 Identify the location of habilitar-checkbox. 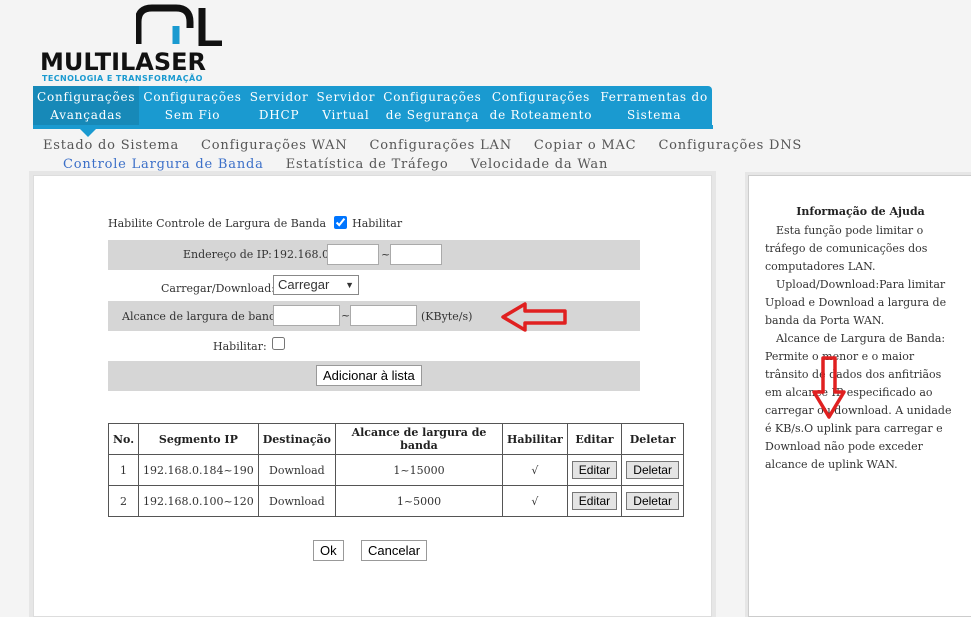
(278, 343).